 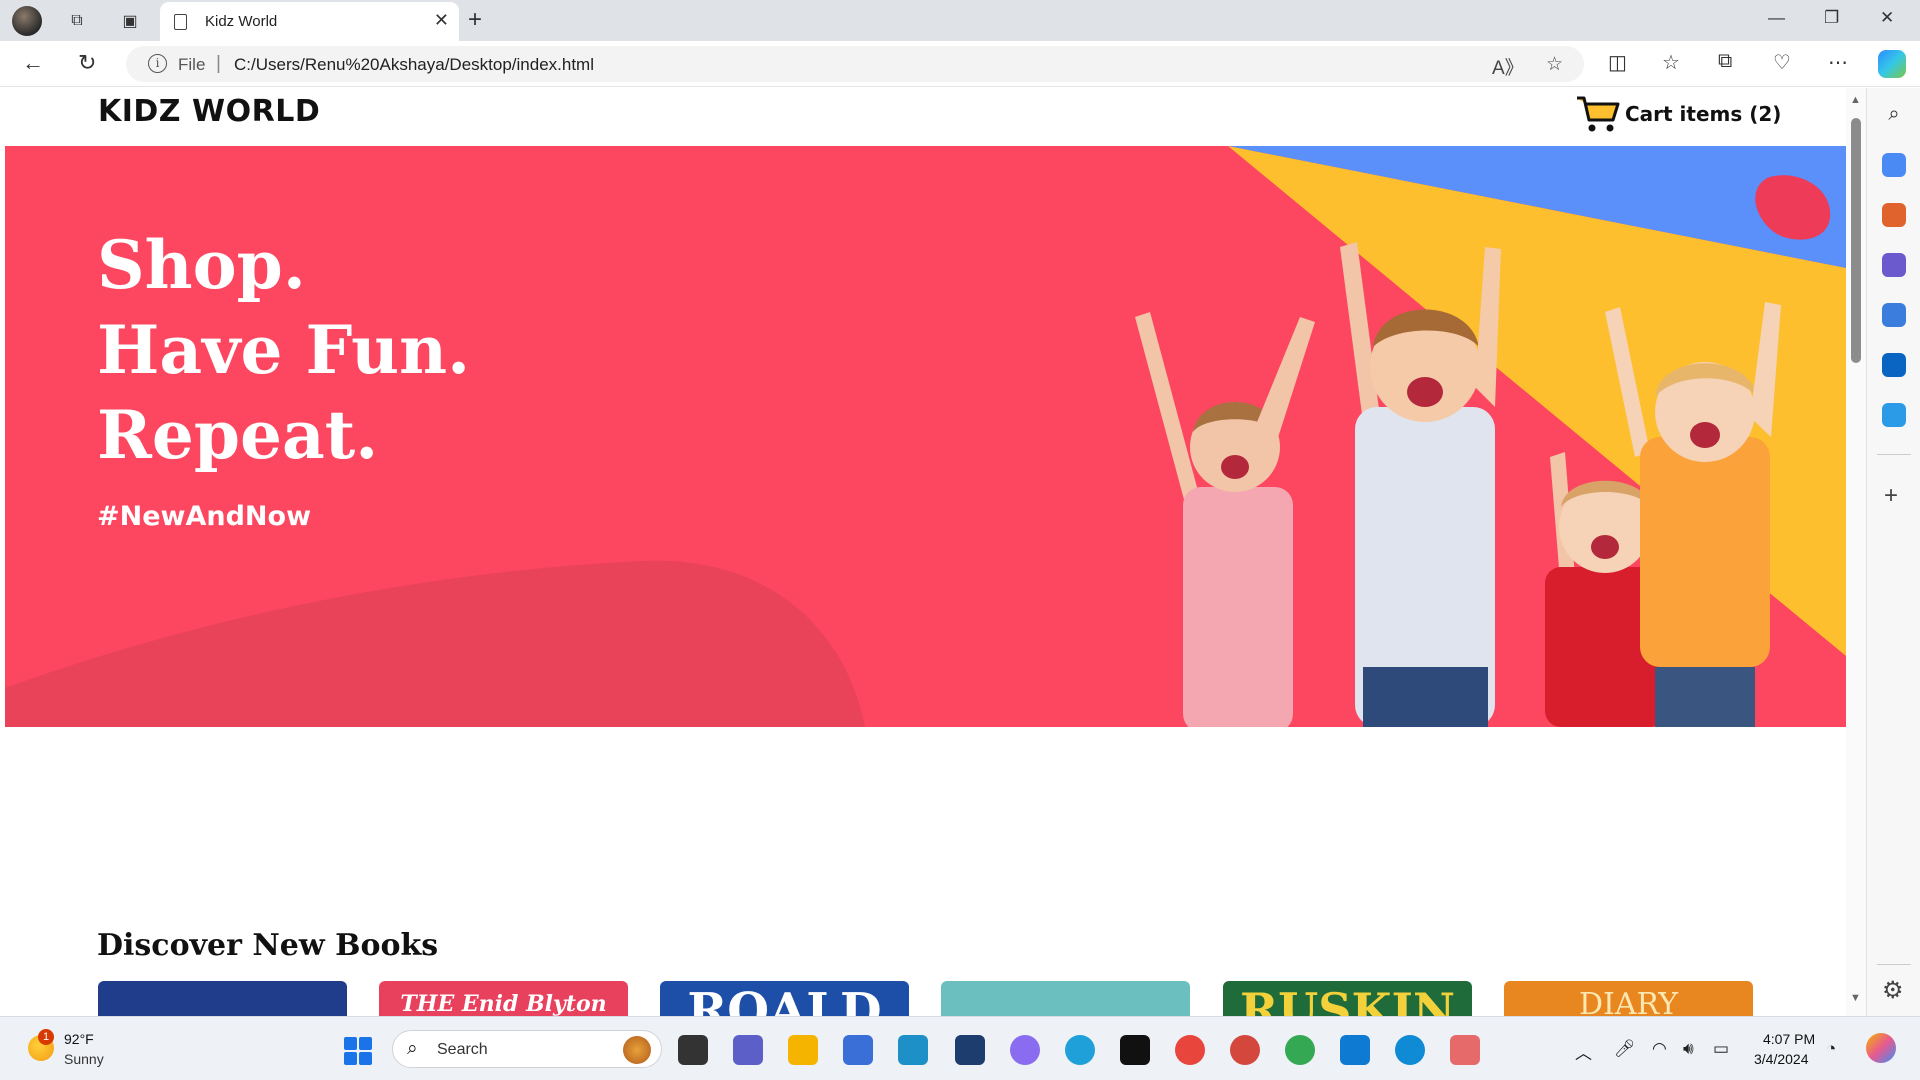 What do you see at coordinates (204, 516) in the screenshot?
I see `hero-hashtag: #NewAndNow` at bounding box center [204, 516].